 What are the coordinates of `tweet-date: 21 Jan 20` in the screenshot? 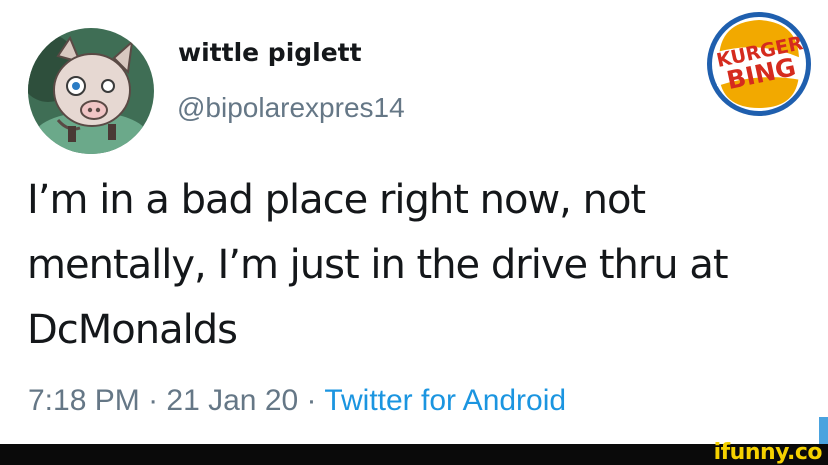 It's located at (232, 400).